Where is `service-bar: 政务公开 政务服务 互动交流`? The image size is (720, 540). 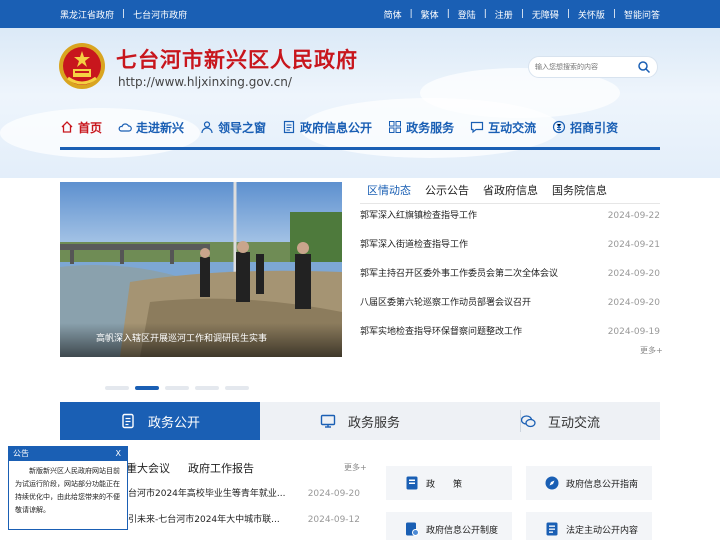 service-bar: 政务公开 政务服务 互动交流 is located at coordinates (360, 421).